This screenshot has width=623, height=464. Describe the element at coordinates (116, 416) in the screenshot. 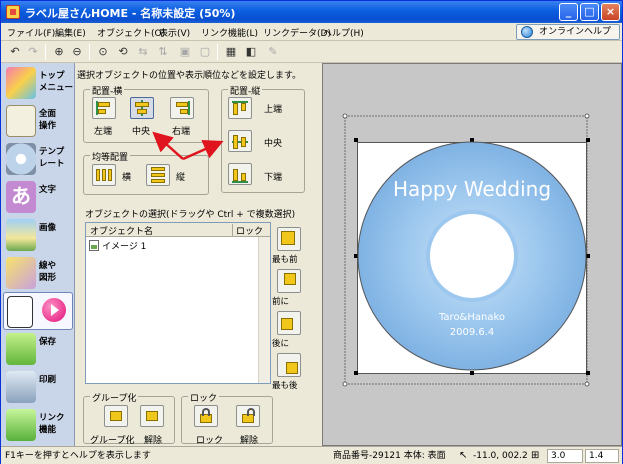

I see `group-button` at that location.